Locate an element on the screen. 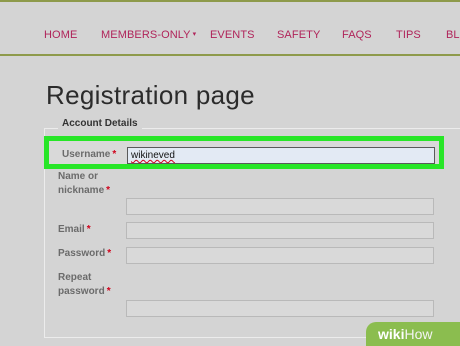 The width and height of the screenshot is (460, 346). email-input is located at coordinates (280, 230).